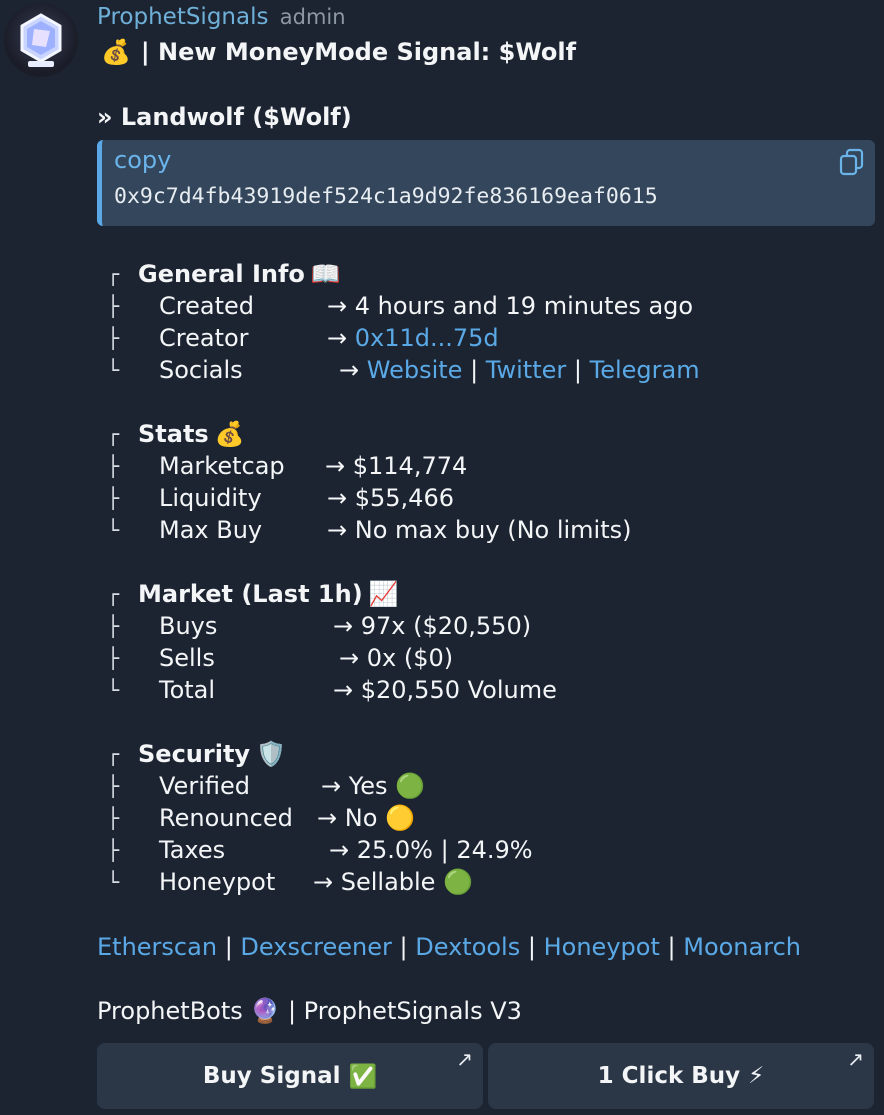 The width and height of the screenshot is (884, 1115). Describe the element at coordinates (265, 1011) in the screenshot. I see `crystal-ball-icon: 🔮` at that location.